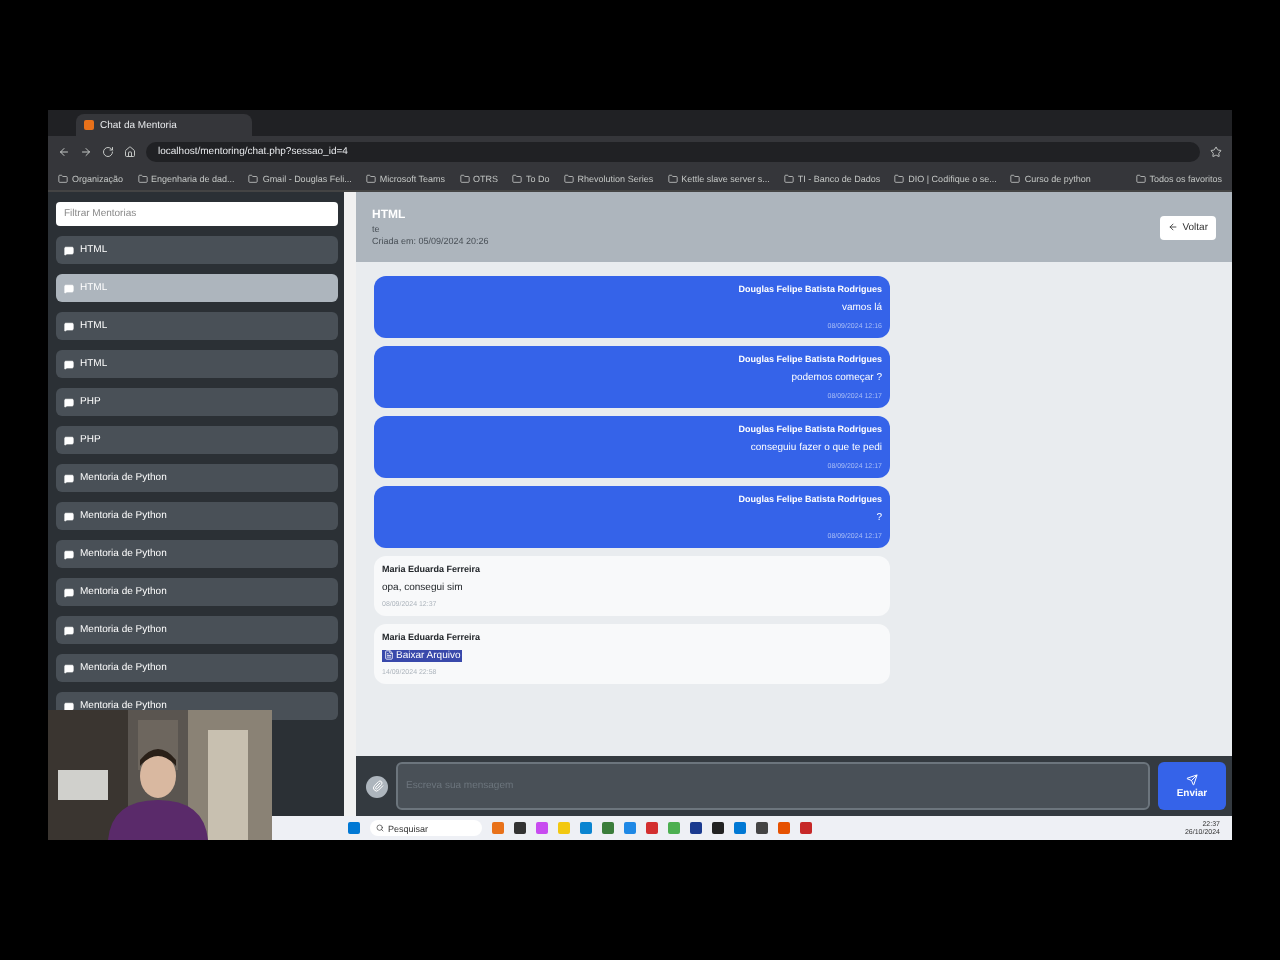 Image resolution: width=1280 pixels, height=960 pixels. What do you see at coordinates (1192, 779) in the screenshot?
I see `send-icon` at bounding box center [1192, 779].